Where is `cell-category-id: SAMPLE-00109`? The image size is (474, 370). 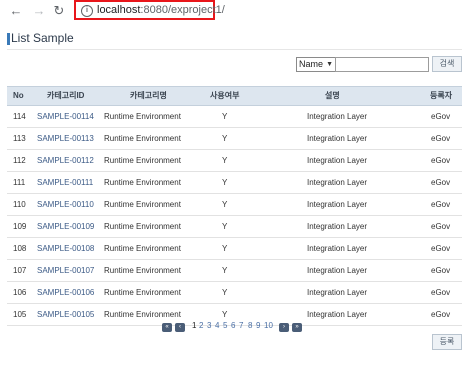 cell-category-id: SAMPLE-00109 is located at coordinates (65, 226).